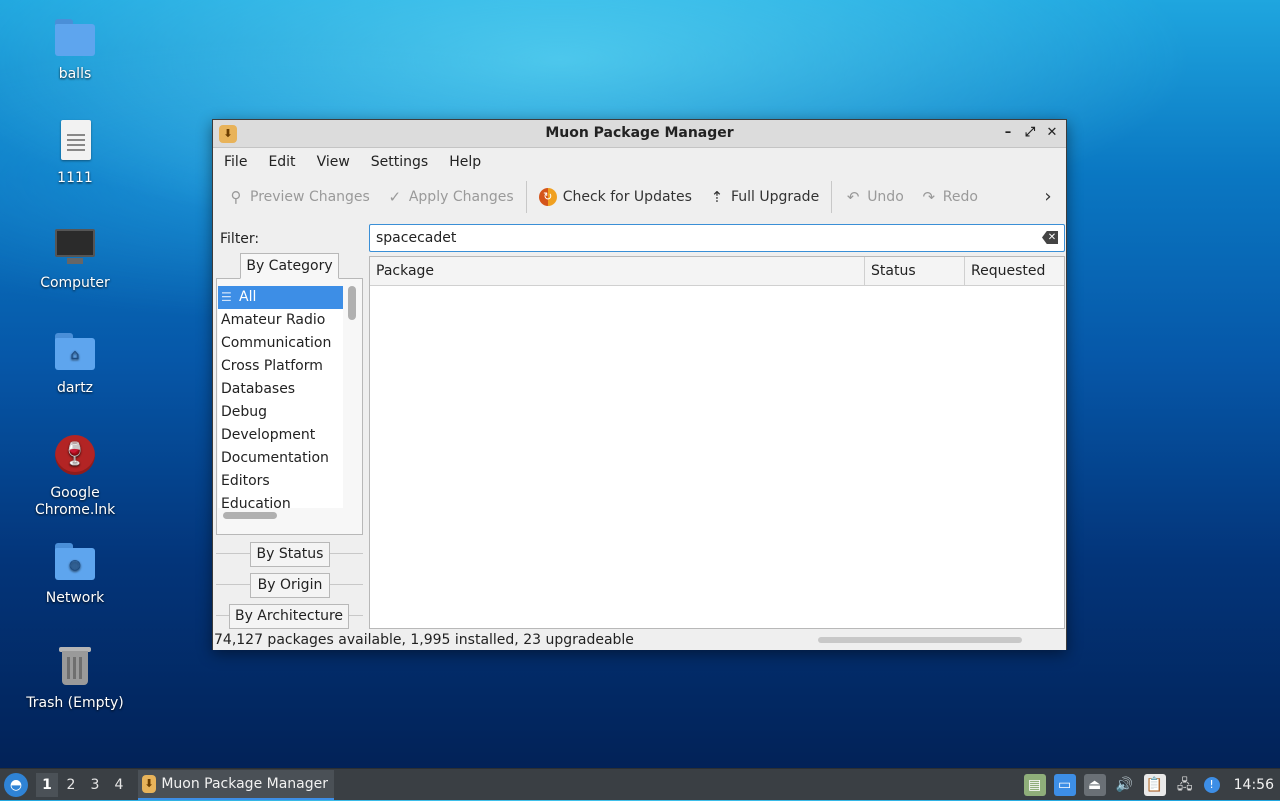 Image resolution: width=1280 pixels, height=801 pixels. What do you see at coordinates (775, 197) in the screenshot?
I see `full-upgrade-label: Full Upgrade` at bounding box center [775, 197].